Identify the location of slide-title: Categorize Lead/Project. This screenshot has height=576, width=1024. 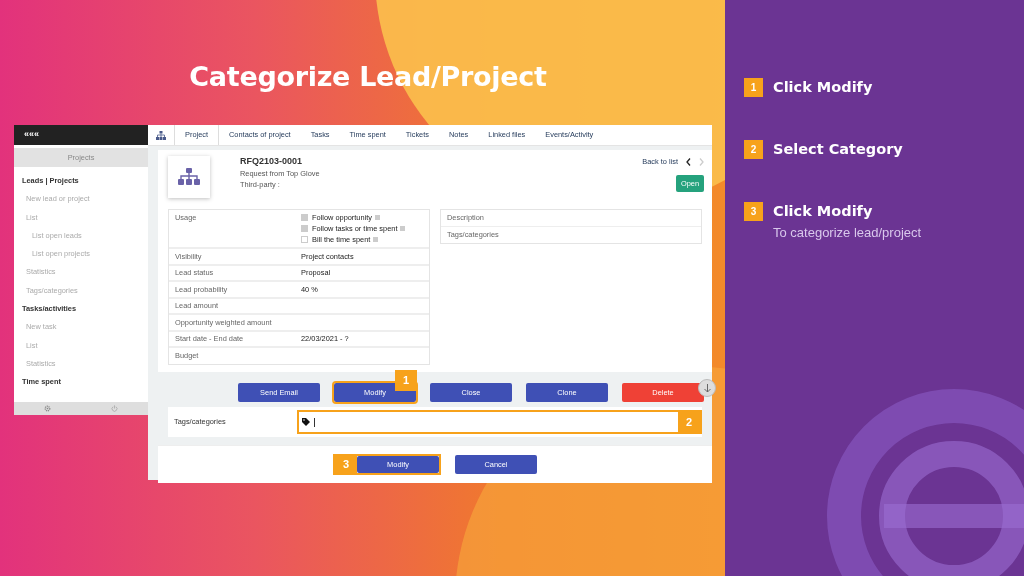
(368, 77).